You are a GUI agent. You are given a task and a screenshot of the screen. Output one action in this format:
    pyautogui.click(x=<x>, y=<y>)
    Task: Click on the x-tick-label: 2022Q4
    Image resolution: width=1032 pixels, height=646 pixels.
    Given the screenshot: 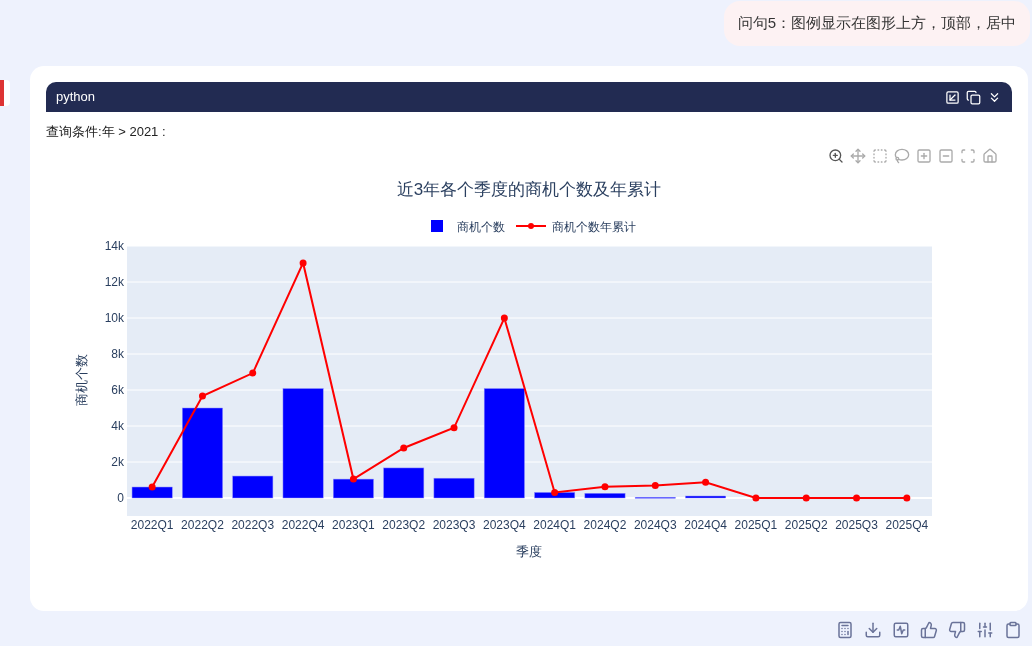 What is the action you would take?
    pyautogui.click(x=303, y=524)
    